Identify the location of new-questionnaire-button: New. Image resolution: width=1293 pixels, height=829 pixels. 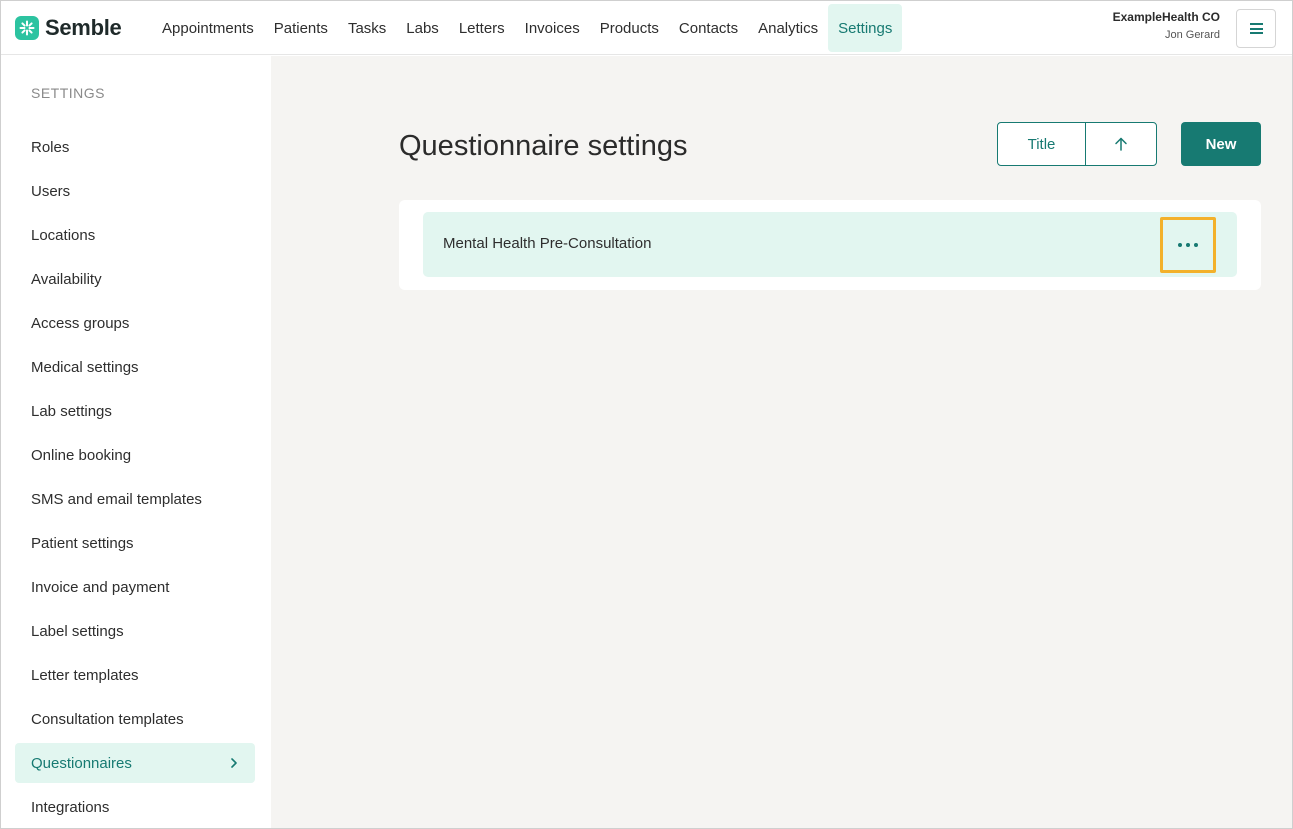
(1221, 144).